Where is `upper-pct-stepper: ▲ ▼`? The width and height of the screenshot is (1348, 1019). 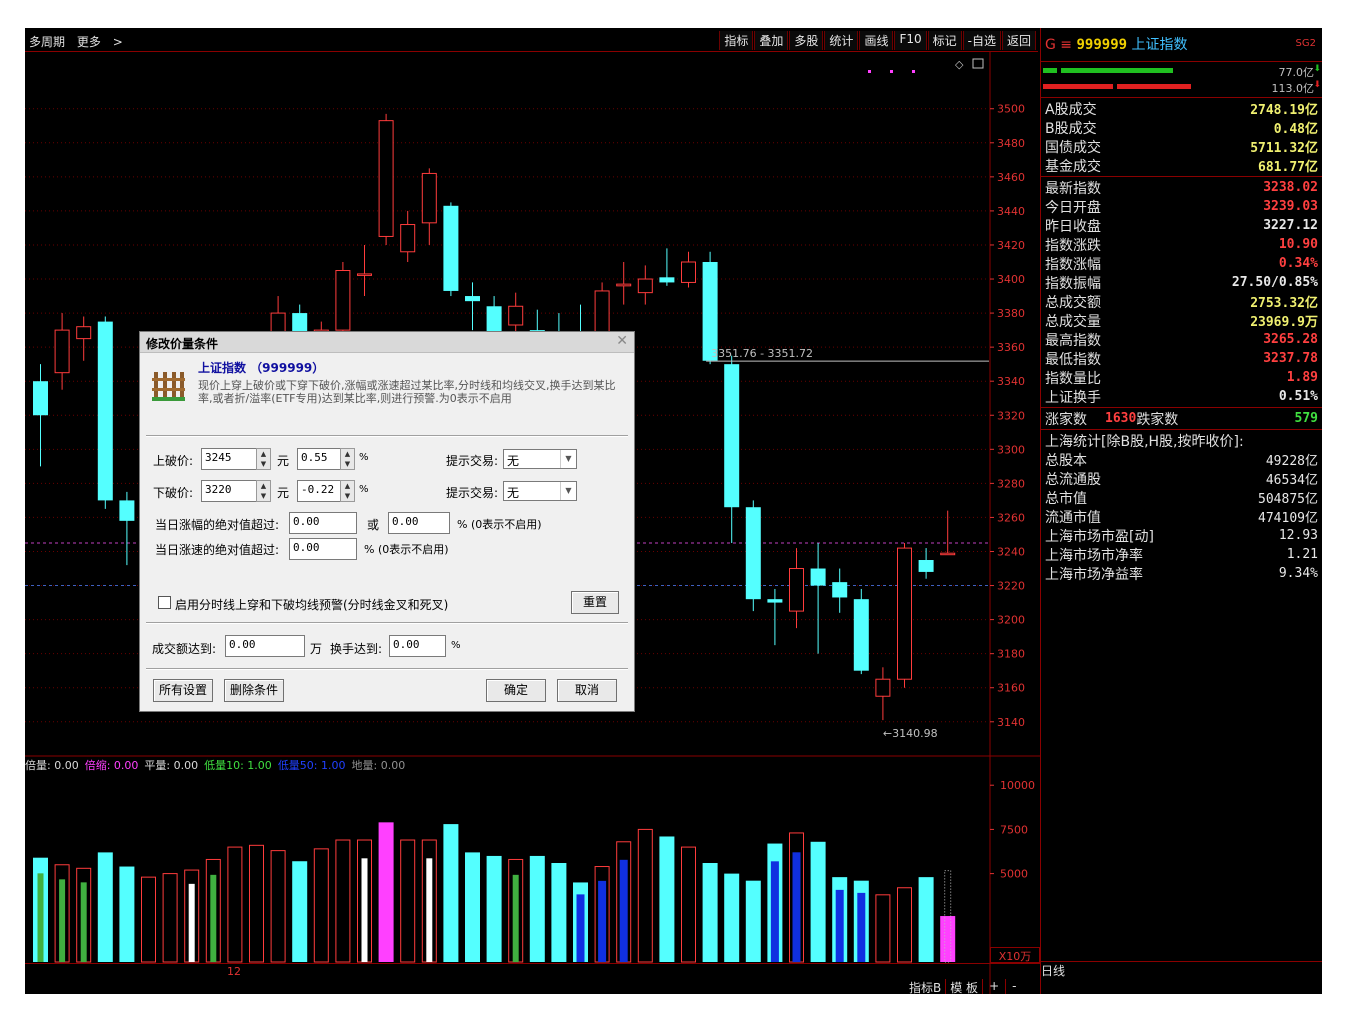 upper-pct-stepper: ▲ ▼ is located at coordinates (347, 459).